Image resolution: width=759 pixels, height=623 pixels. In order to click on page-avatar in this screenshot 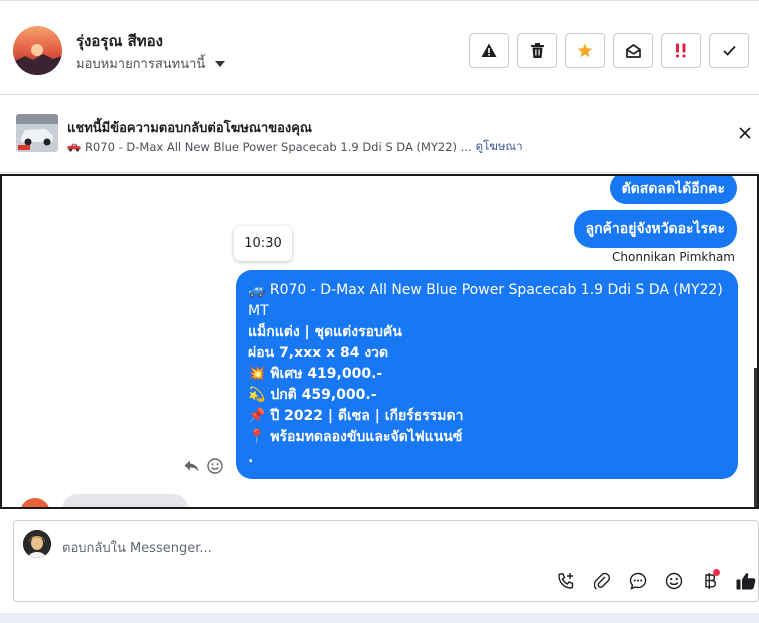, I will do `click(37, 544)`.